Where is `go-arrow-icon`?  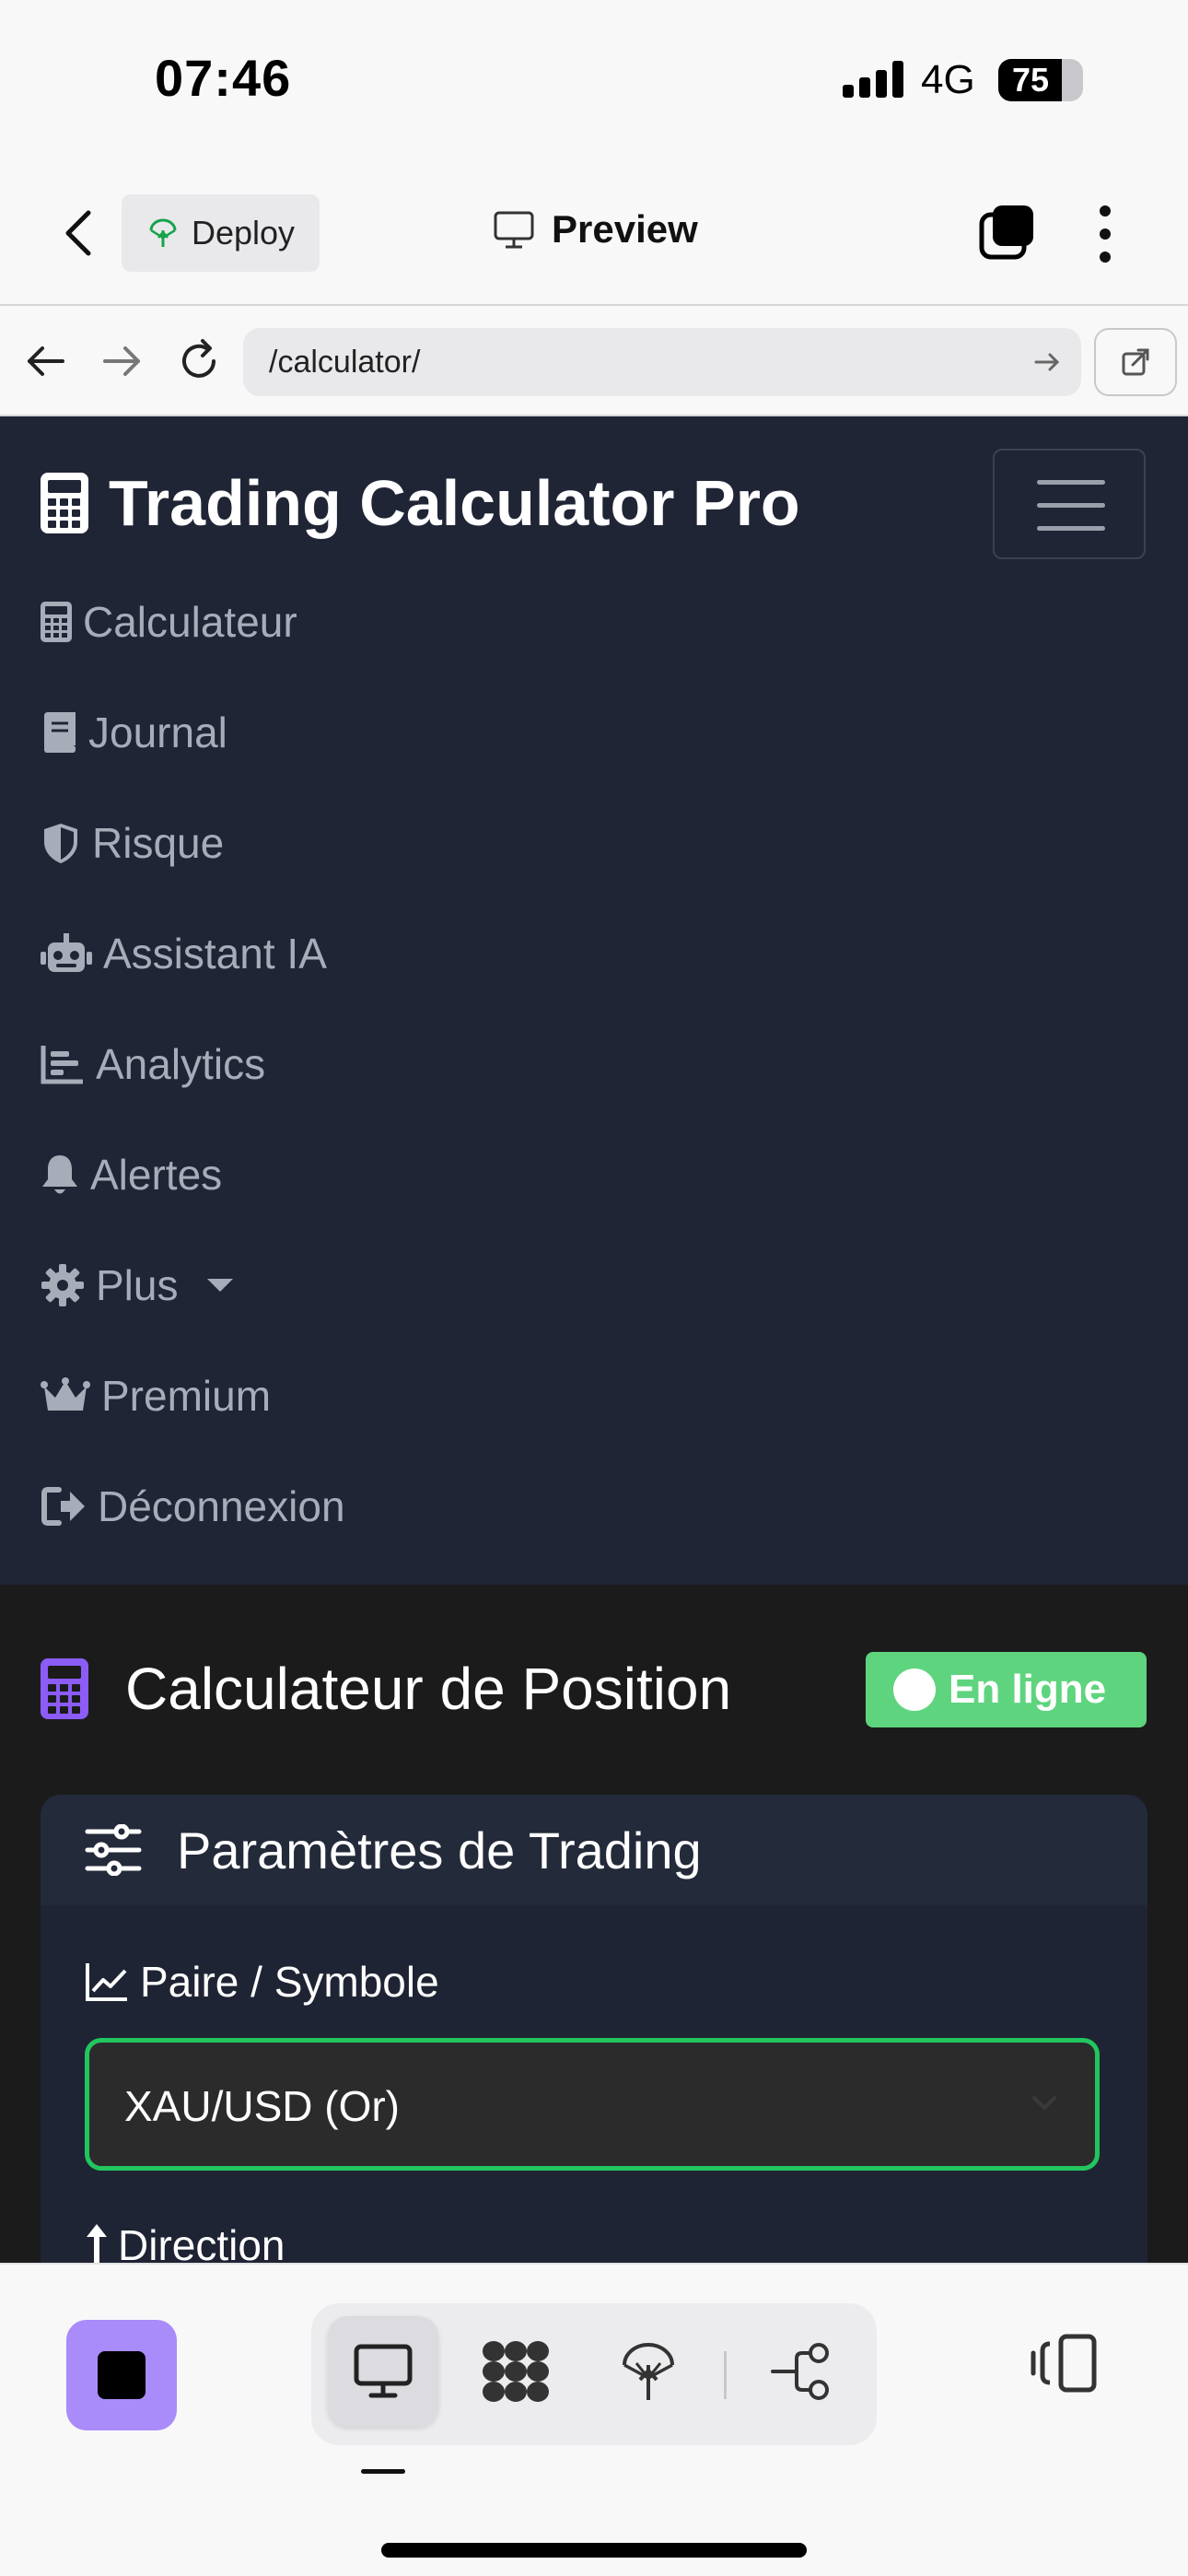
go-arrow-icon is located at coordinates (1047, 362).